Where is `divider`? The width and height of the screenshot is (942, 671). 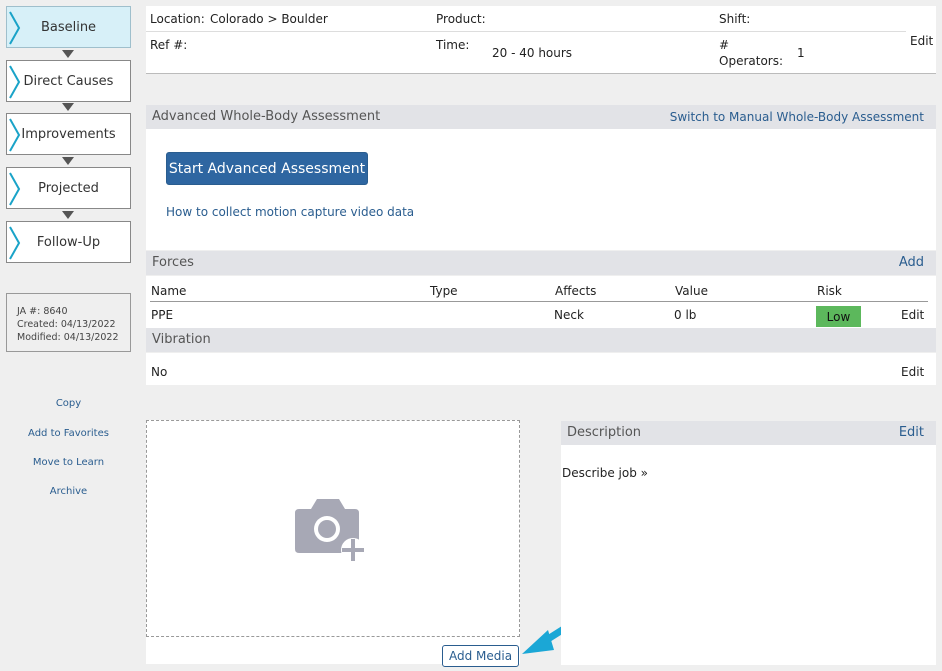
divider is located at coordinates (526, 31).